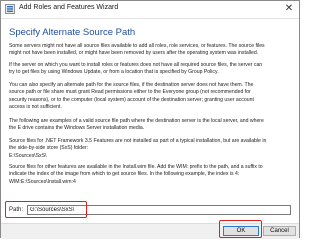 Image resolution: width=320 pixels, height=240 pixels. I want to click on close-button: ✕, so click(289, 9).